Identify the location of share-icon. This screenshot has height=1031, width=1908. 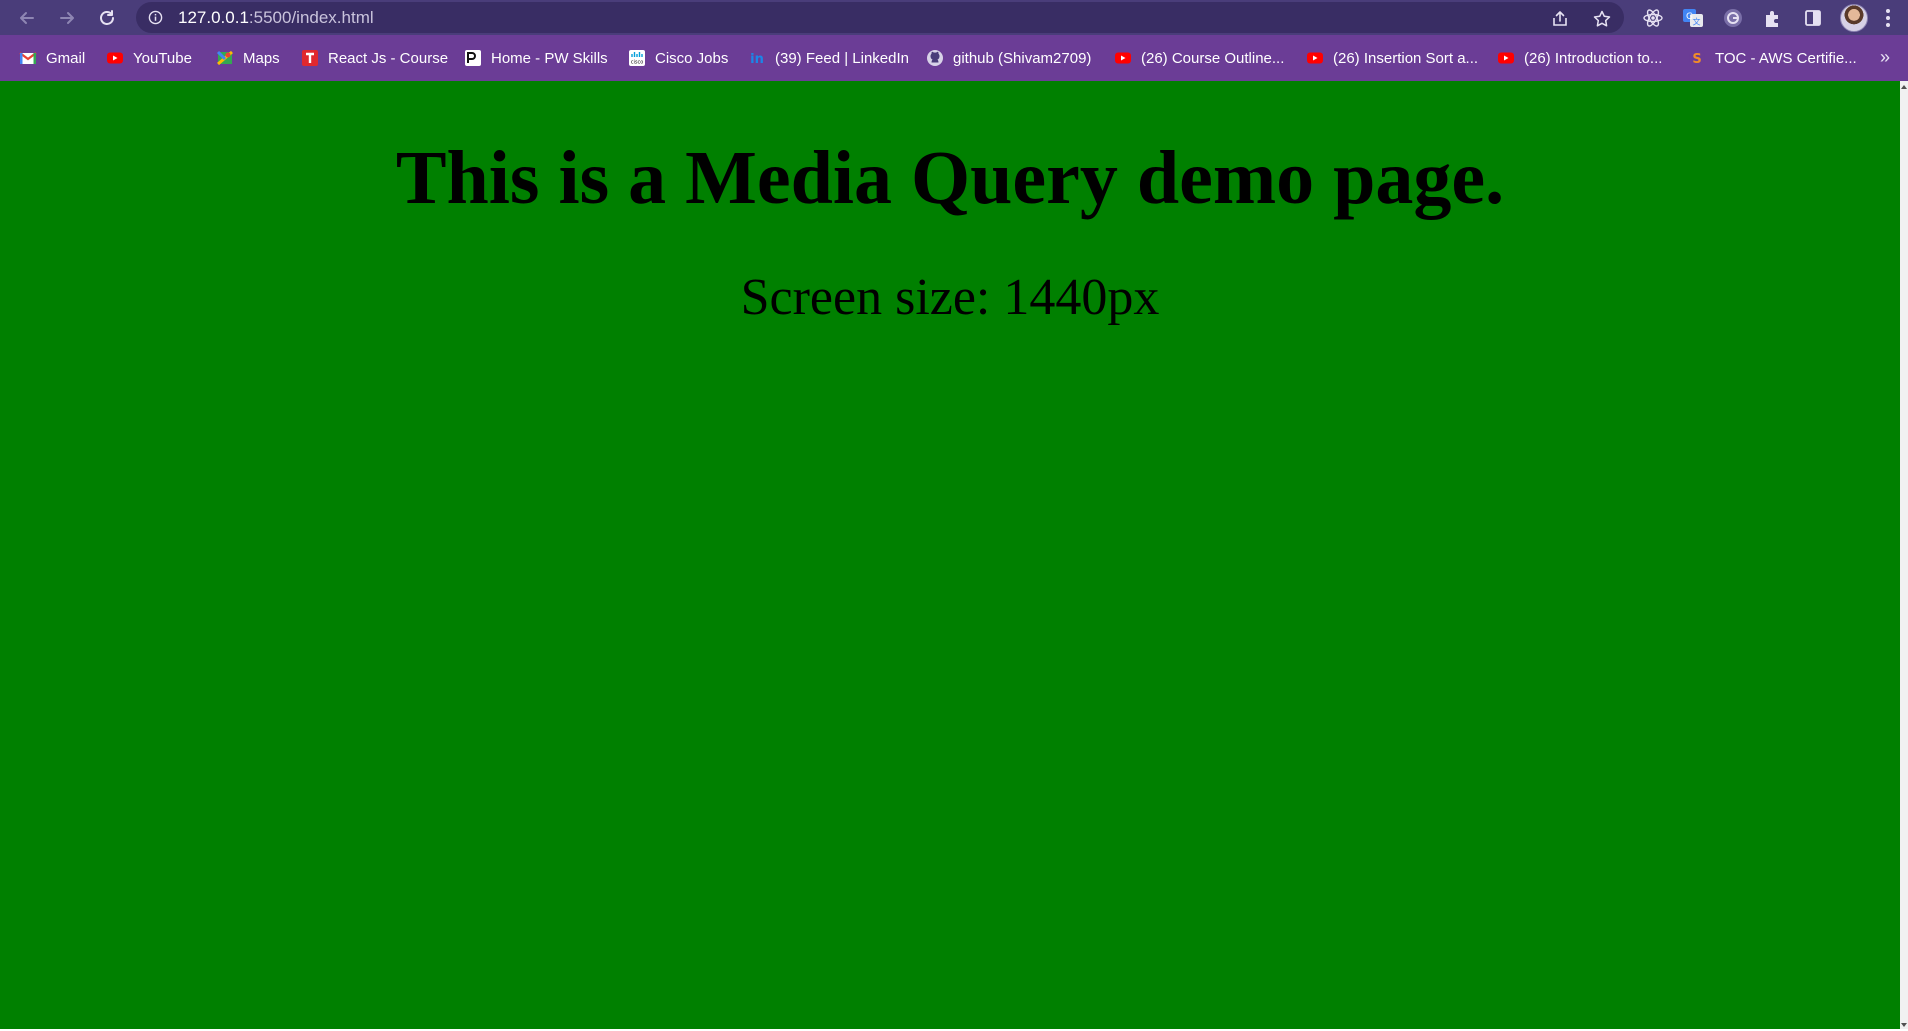
(1560, 19).